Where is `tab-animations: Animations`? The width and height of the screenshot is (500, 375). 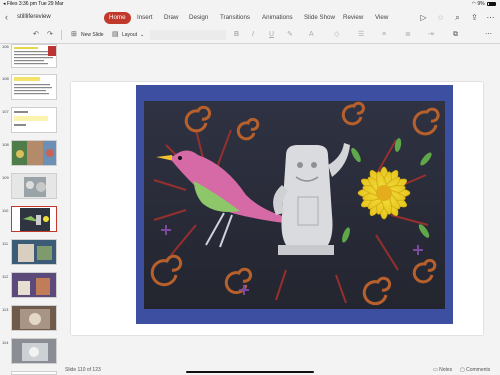 tab-animations: Animations is located at coordinates (277, 18).